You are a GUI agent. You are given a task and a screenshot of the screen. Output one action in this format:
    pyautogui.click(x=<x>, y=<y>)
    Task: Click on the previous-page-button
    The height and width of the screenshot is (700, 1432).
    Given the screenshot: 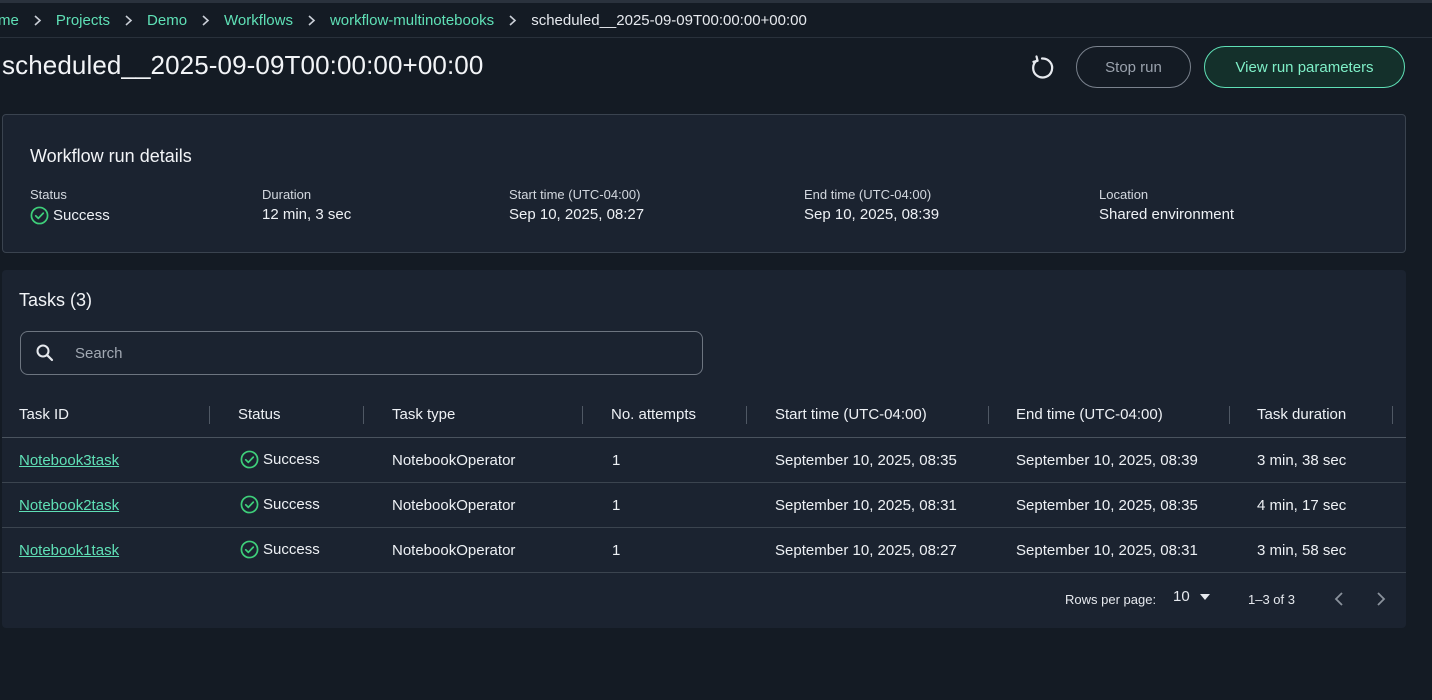 What is the action you would take?
    pyautogui.click(x=1339, y=599)
    